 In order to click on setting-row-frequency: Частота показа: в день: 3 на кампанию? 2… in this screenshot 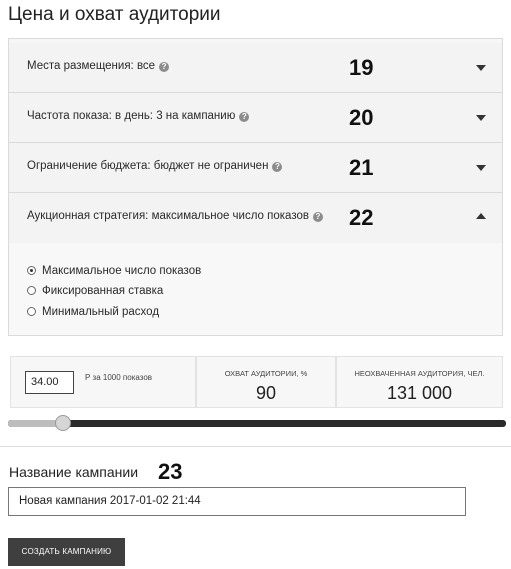, I will do `click(255, 118)`.